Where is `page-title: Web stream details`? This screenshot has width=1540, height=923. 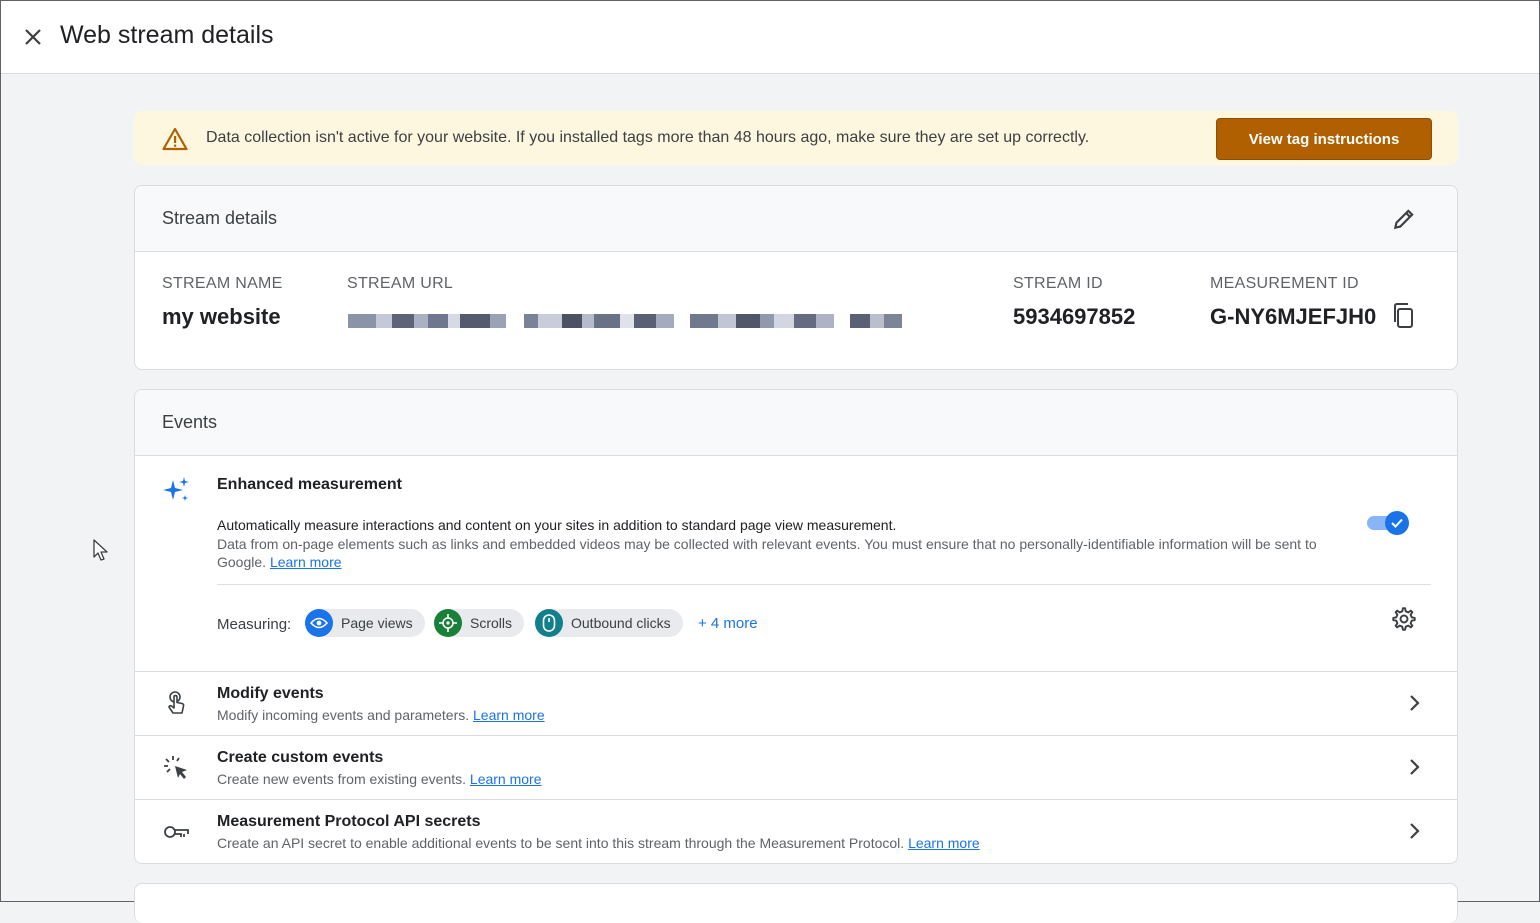
page-title: Web stream details is located at coordinates (167, 35).